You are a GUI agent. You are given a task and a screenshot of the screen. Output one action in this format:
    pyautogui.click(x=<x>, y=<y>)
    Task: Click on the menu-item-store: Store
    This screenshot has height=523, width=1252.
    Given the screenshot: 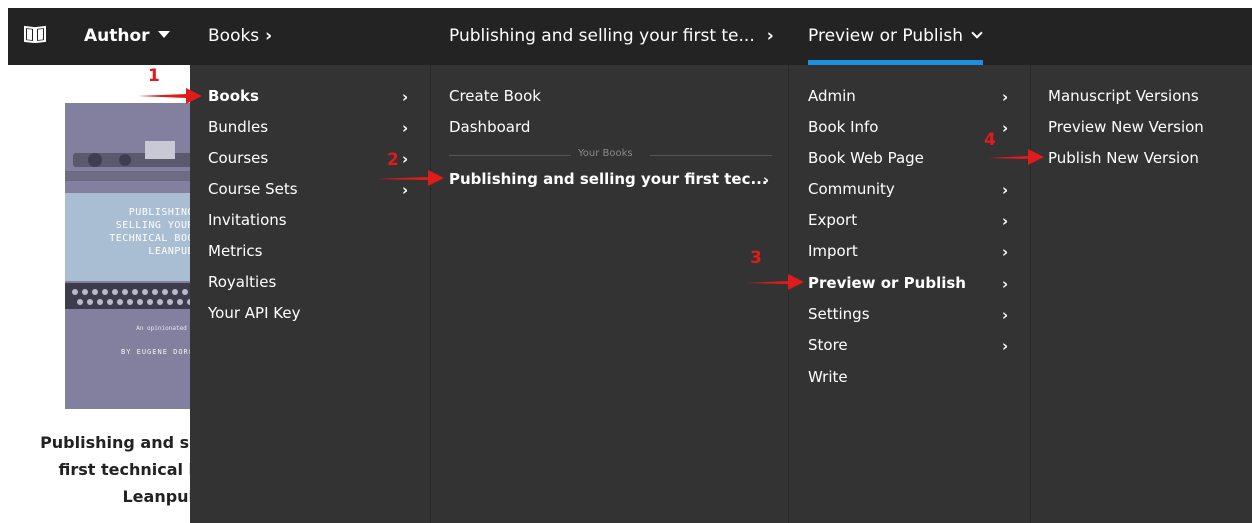 What is the action you would take?
    pyautogui.click(x=828, y=345)
    